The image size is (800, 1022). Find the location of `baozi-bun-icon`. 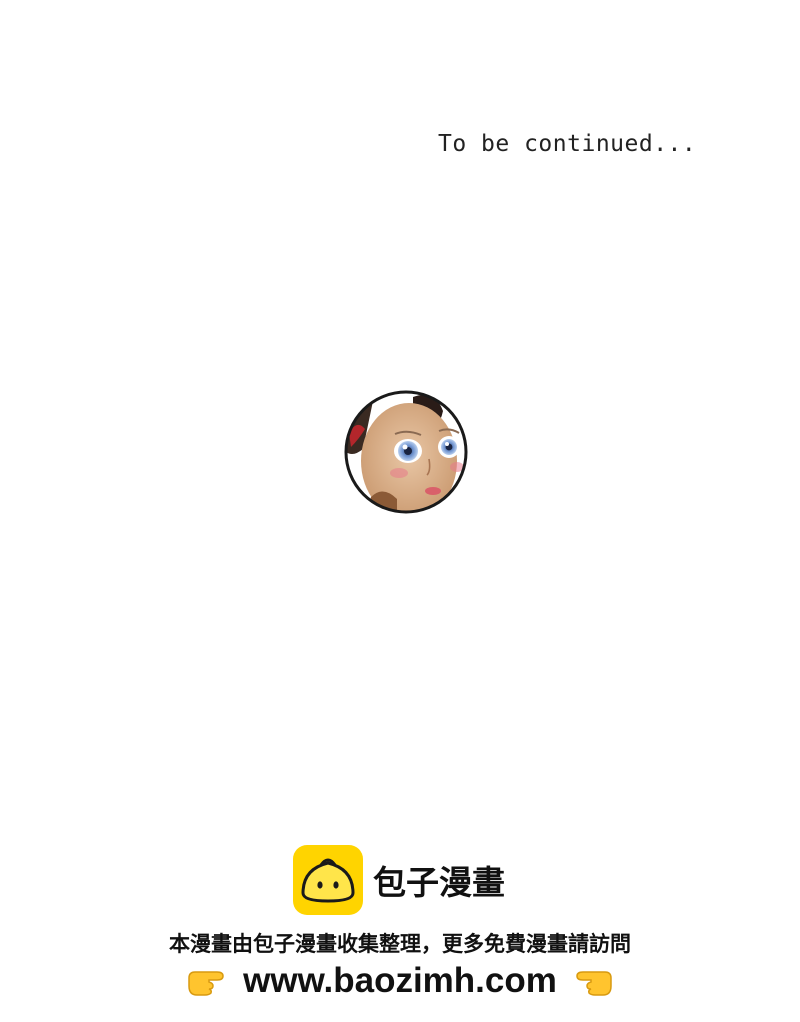

baozi-bun-icon is located at coordinates (328, 880).